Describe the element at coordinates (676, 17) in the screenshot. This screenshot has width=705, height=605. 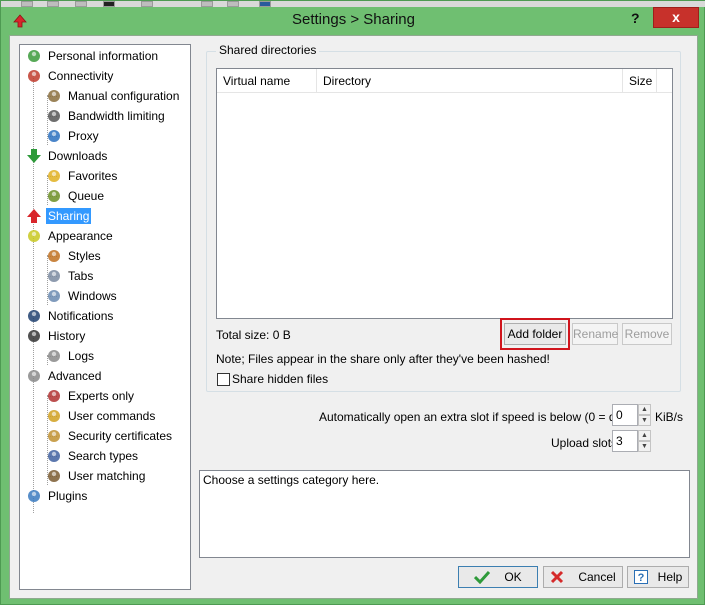
I see `close-button: x` at that location.